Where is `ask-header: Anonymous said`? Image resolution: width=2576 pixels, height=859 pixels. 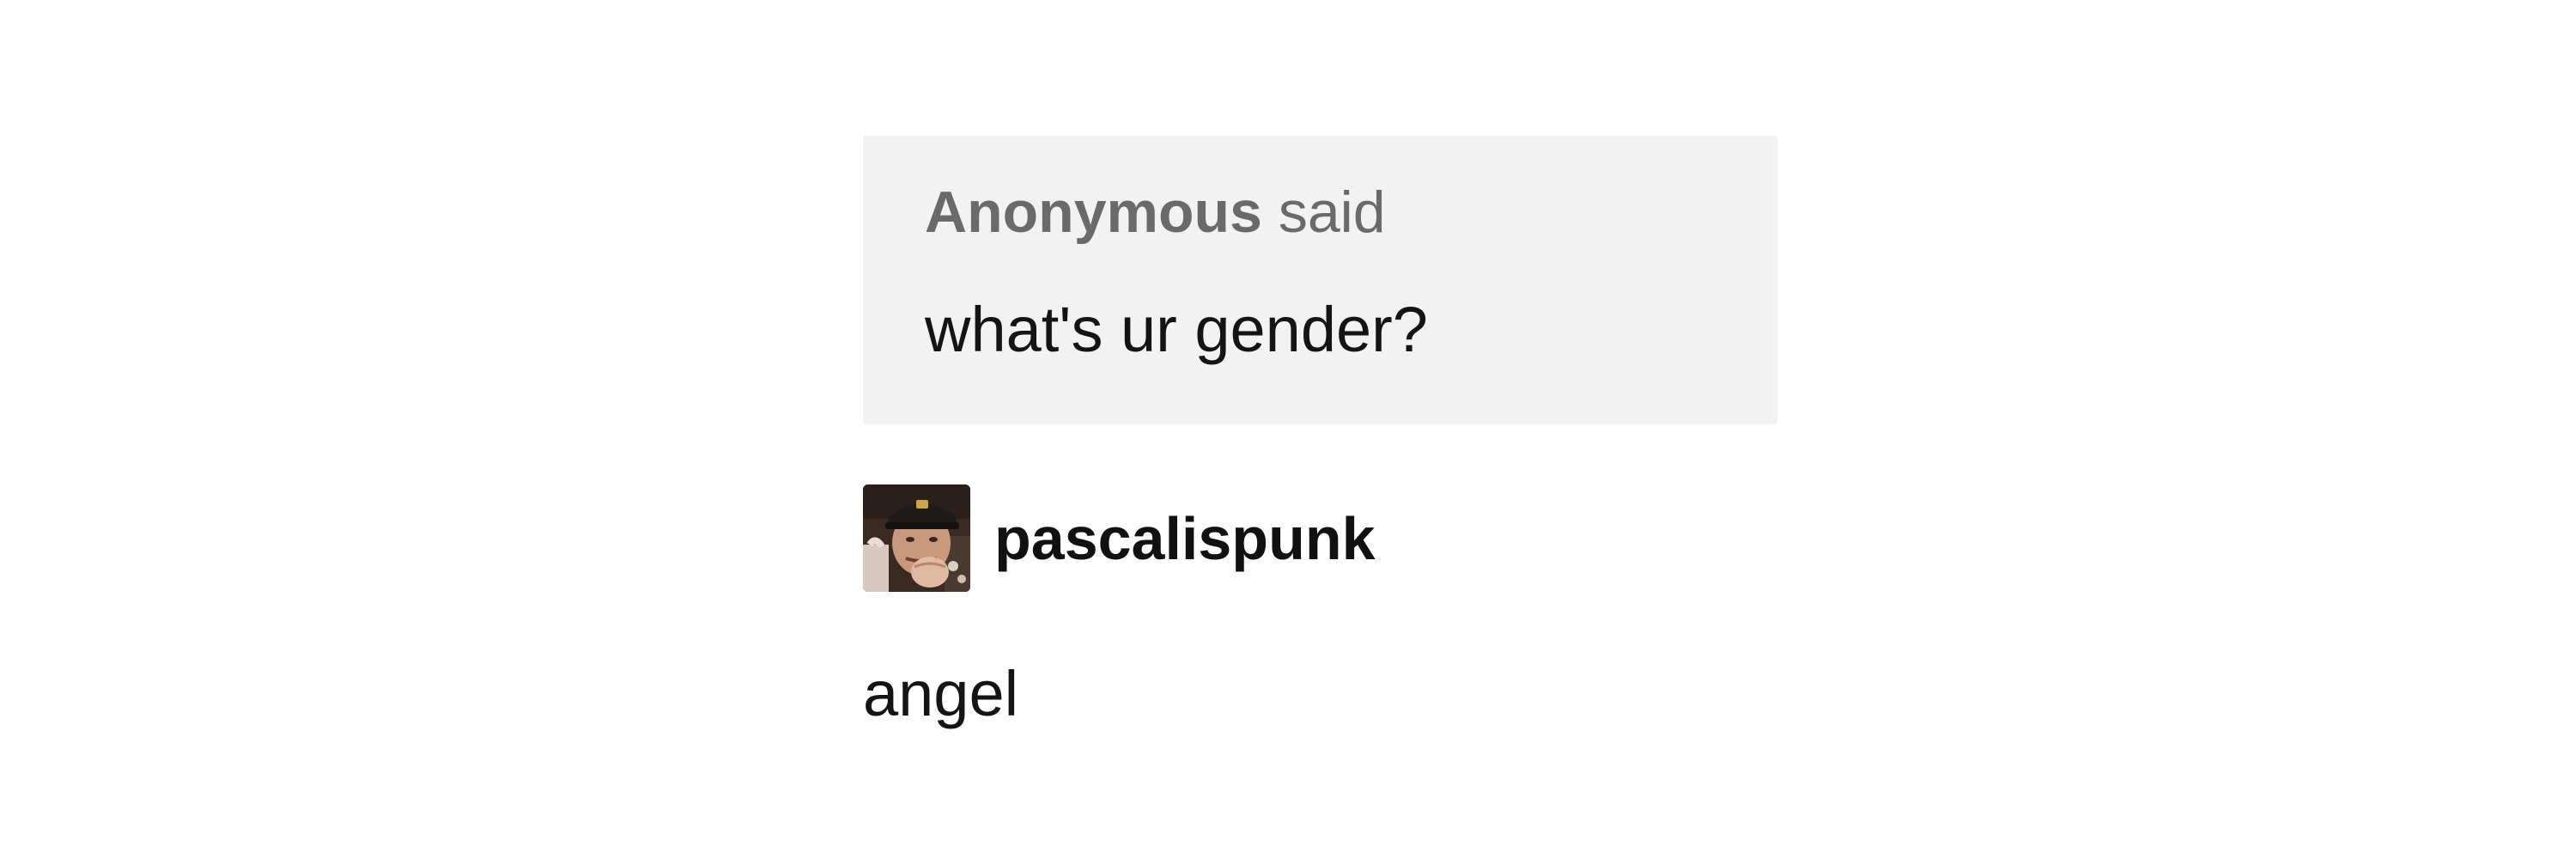 ask-header: Anonymous said is located at coordinates (1351, 212).